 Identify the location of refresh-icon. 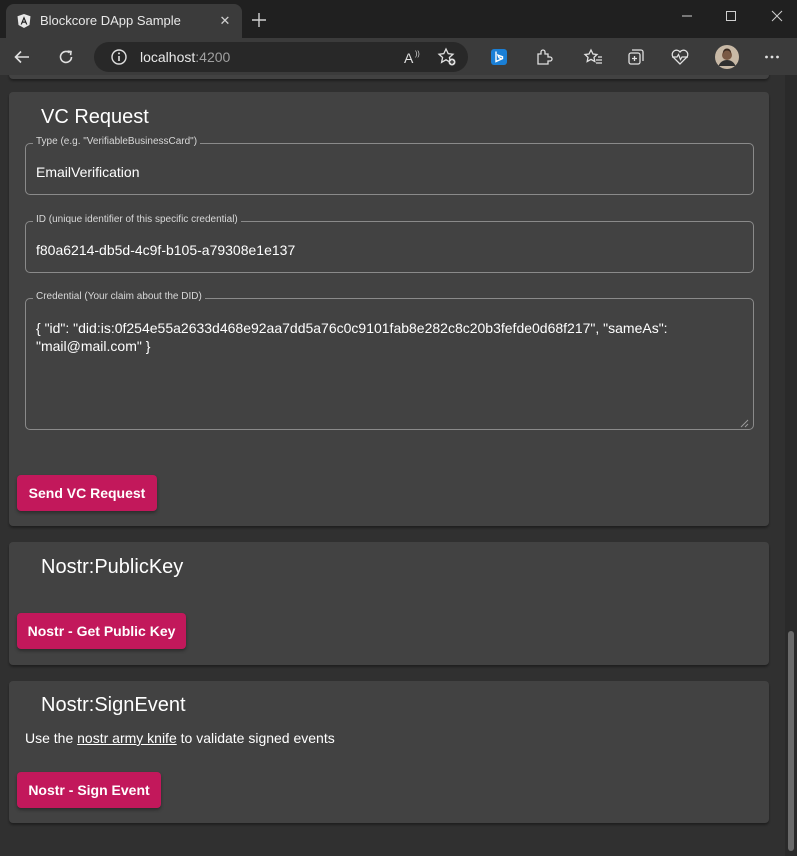
(66, 57).